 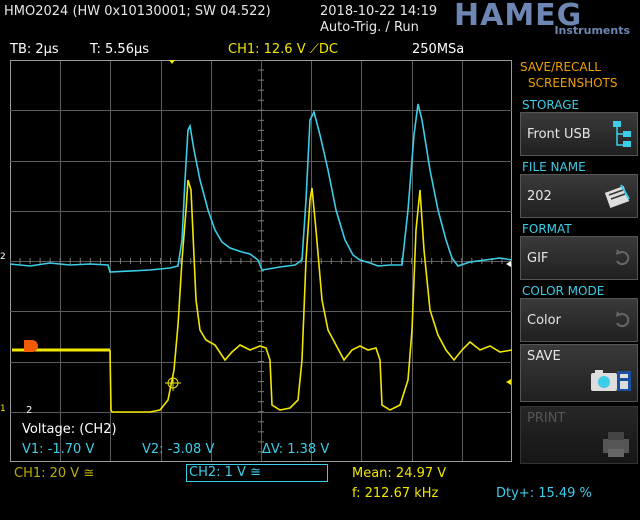 I want to click on ch2-cursor-marker: 2, so click(x=29, y=410).